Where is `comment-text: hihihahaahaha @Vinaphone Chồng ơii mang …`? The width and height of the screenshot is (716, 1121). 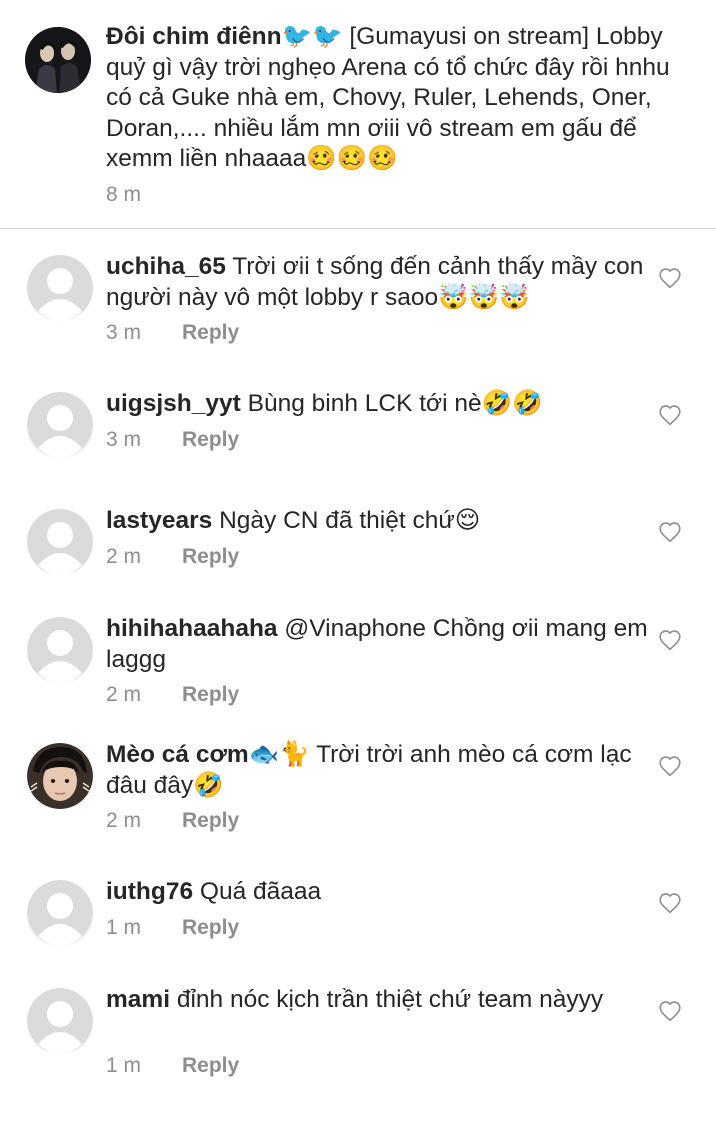
comment-text: hihihahaahaha @Vinaphone Chồng ơii mang … is located at coordinates (384, 644).